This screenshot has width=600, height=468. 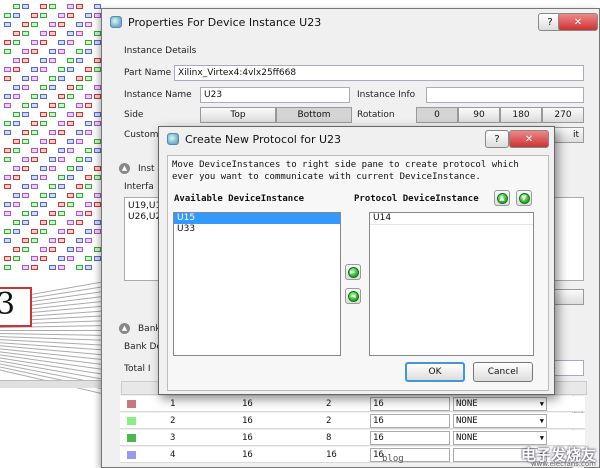 What do you see at coordinates (497, 139) in the screenshot?
I see `create-help-button: ?` at bounding box center [497, 139].